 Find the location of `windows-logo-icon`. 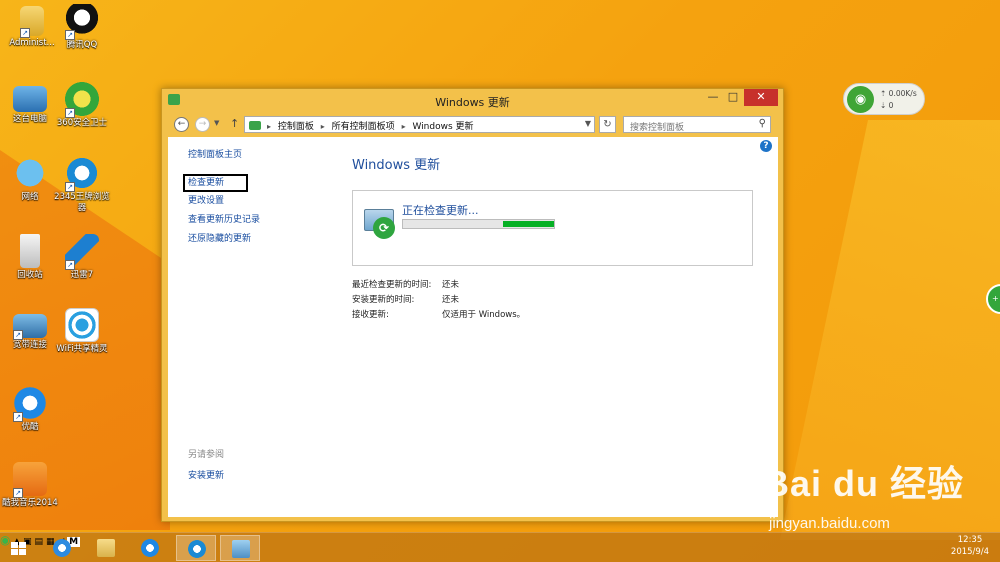

windows-logo-icon is located at coordinates (19, 549).